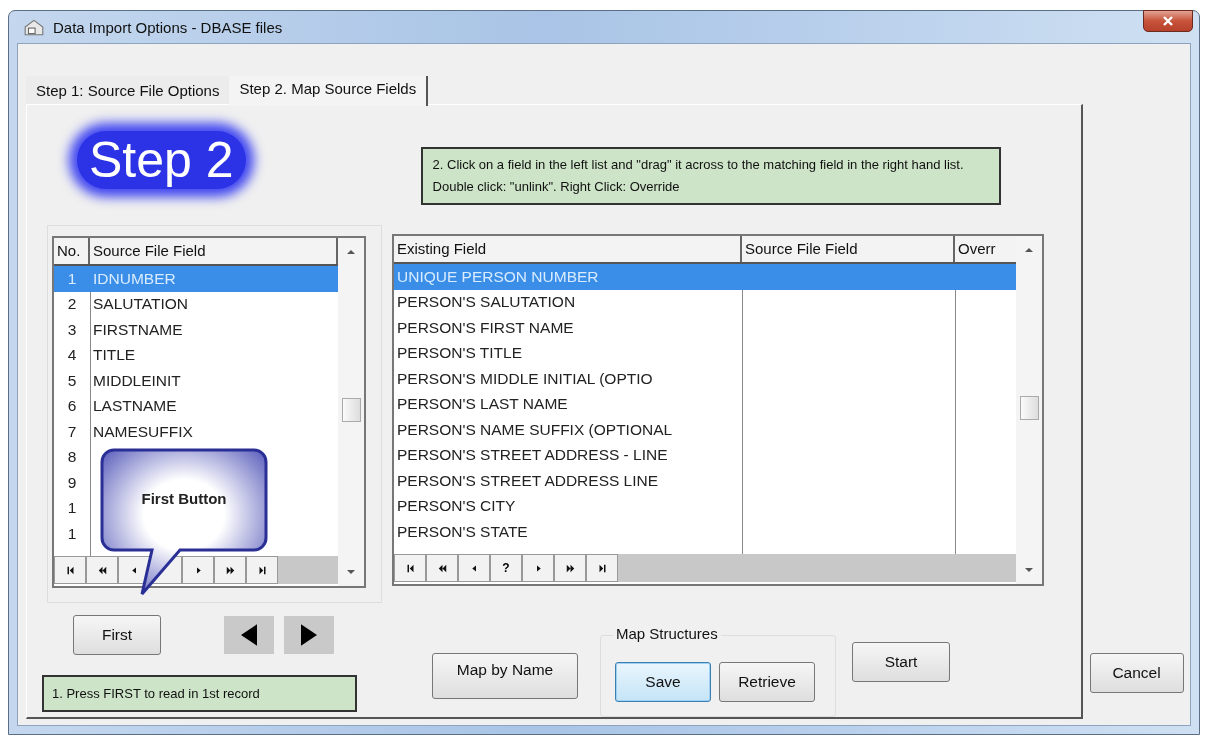 Image resolution: width=1209 pixels, height=742 pixels. Describe the element at coordinates (767, 682) in the screenshot. I see `structure-button: Retrieve` at that location.